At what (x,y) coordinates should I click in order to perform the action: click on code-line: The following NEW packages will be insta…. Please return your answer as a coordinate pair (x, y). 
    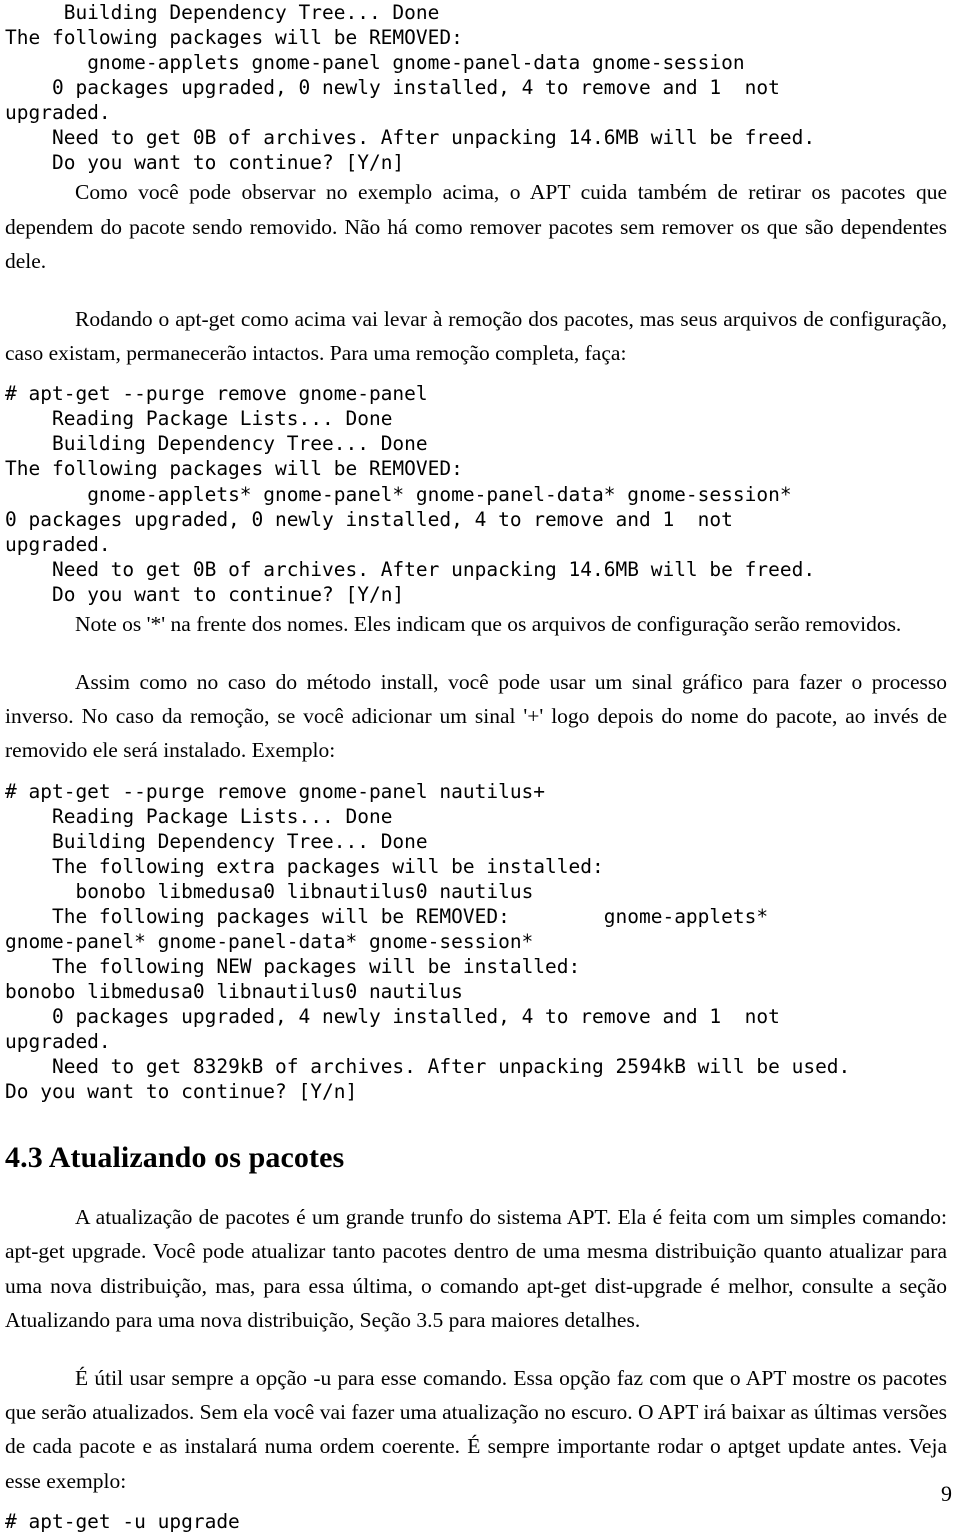
    Looking at the image, I should click on (293, 966).